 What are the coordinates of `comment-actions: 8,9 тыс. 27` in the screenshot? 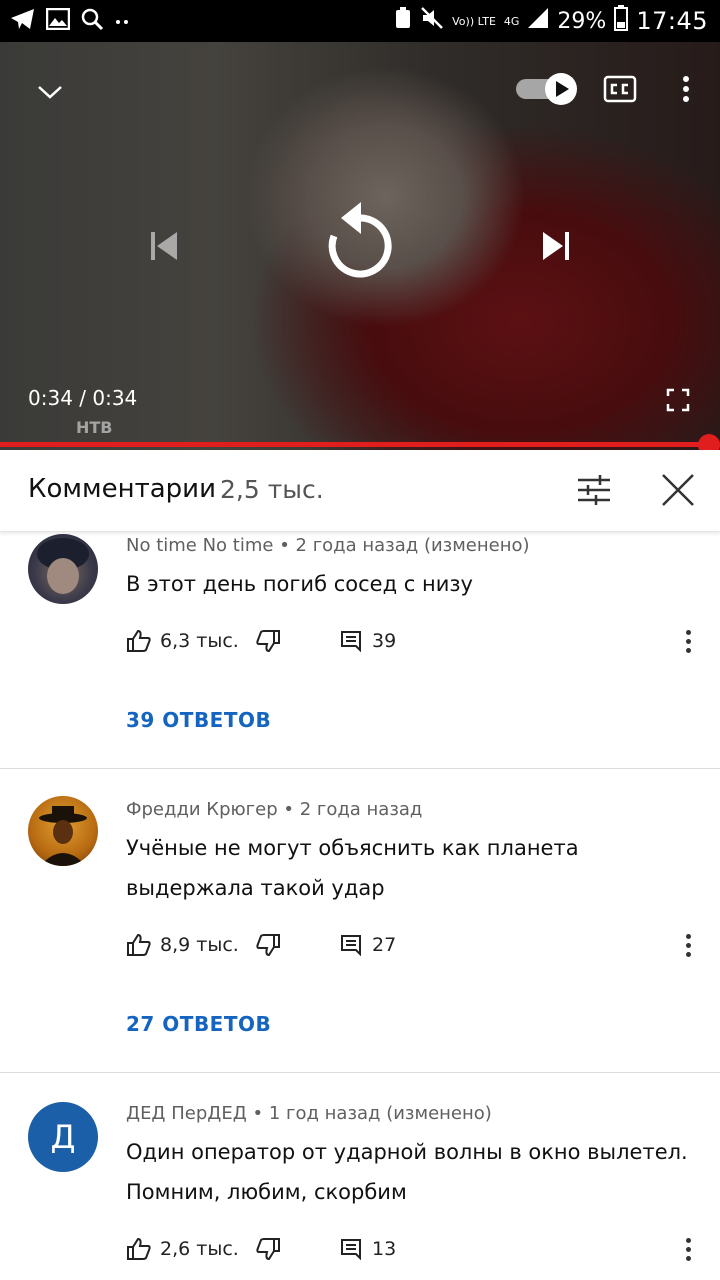 It's located at (261, 945).